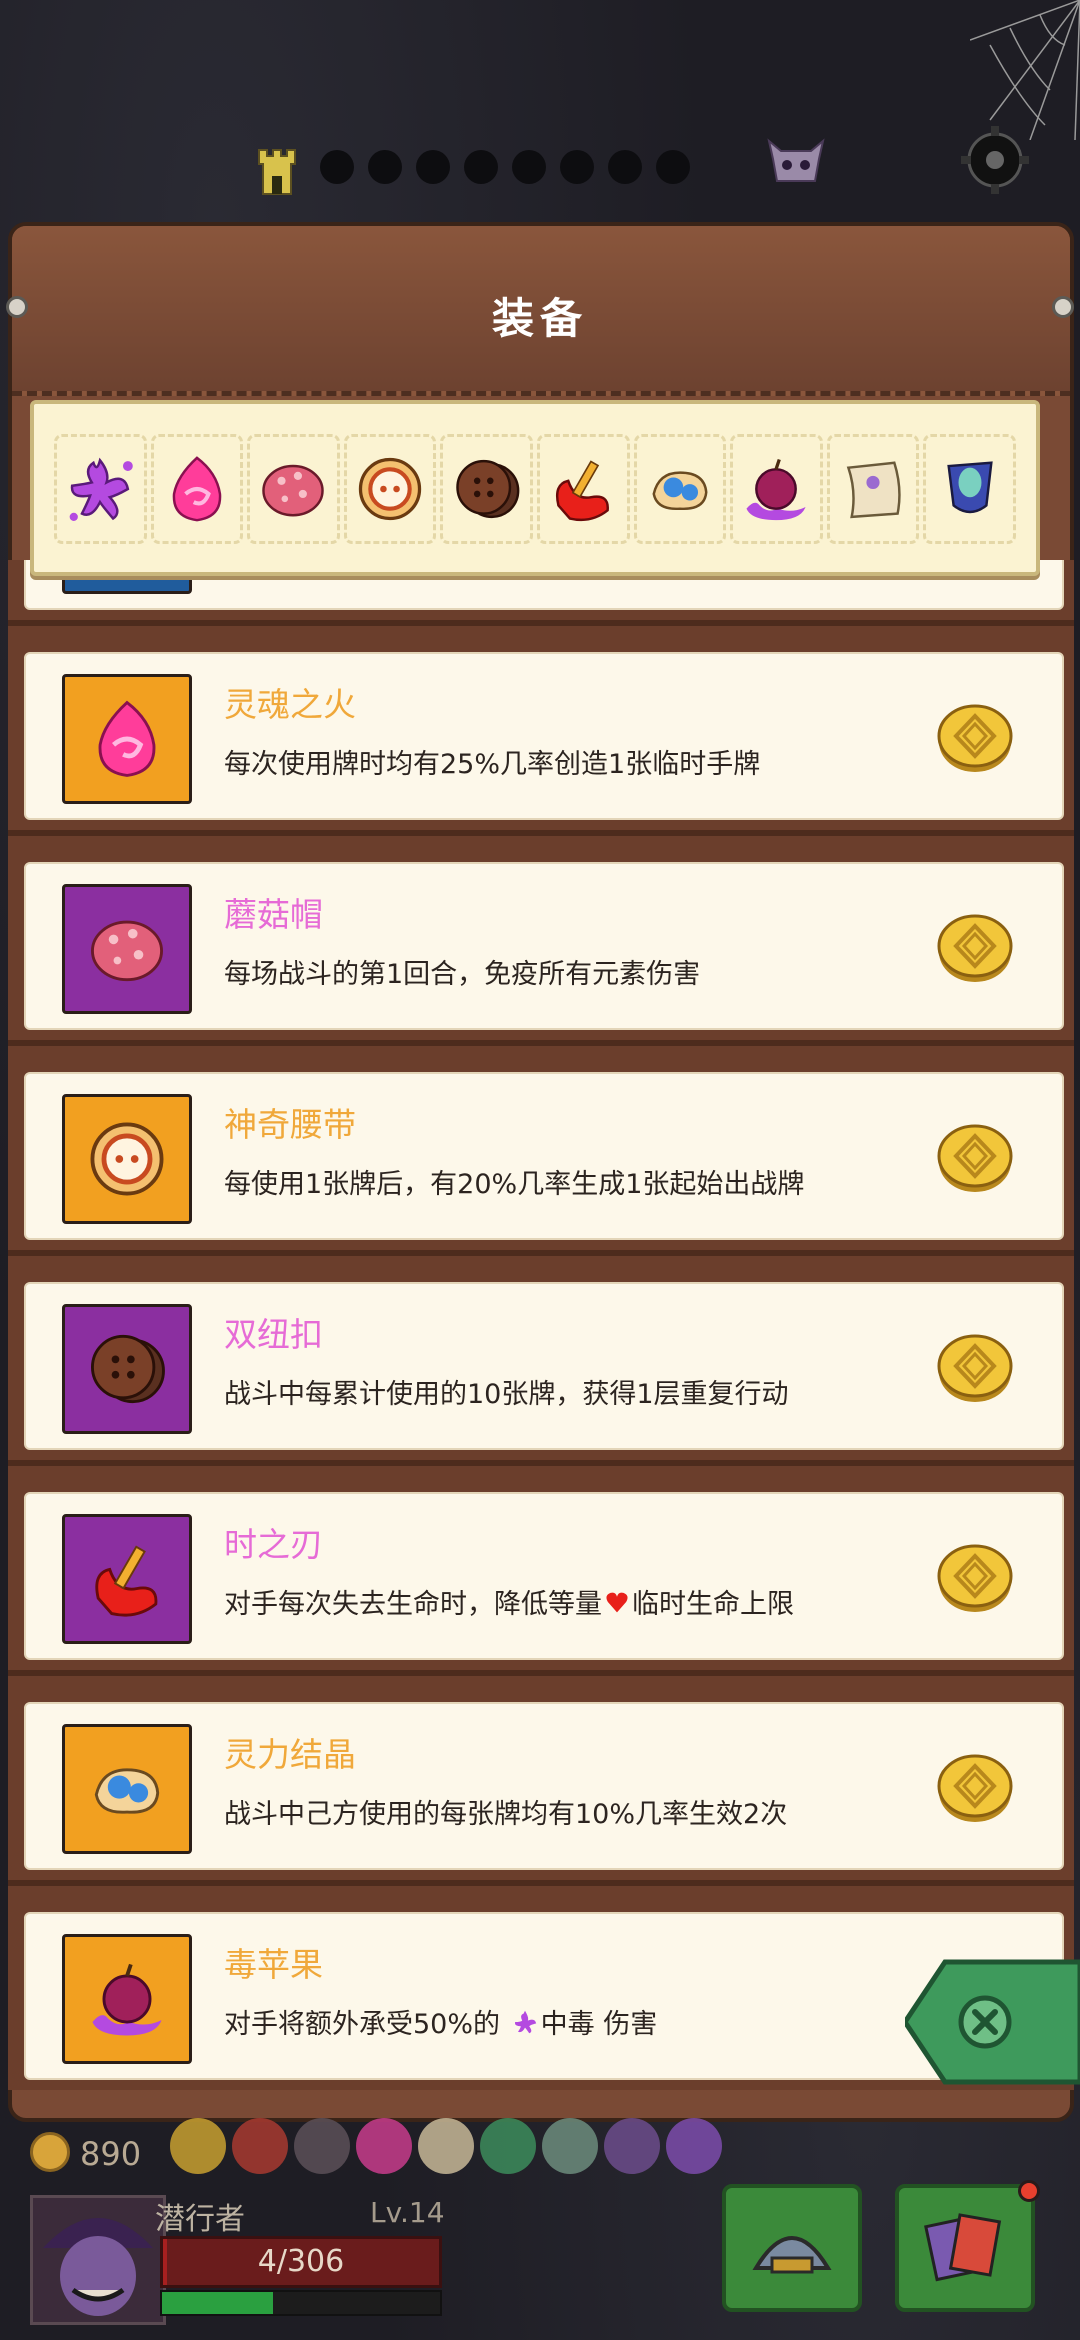  I want to click on notification-dot, so click(1029, 2191).